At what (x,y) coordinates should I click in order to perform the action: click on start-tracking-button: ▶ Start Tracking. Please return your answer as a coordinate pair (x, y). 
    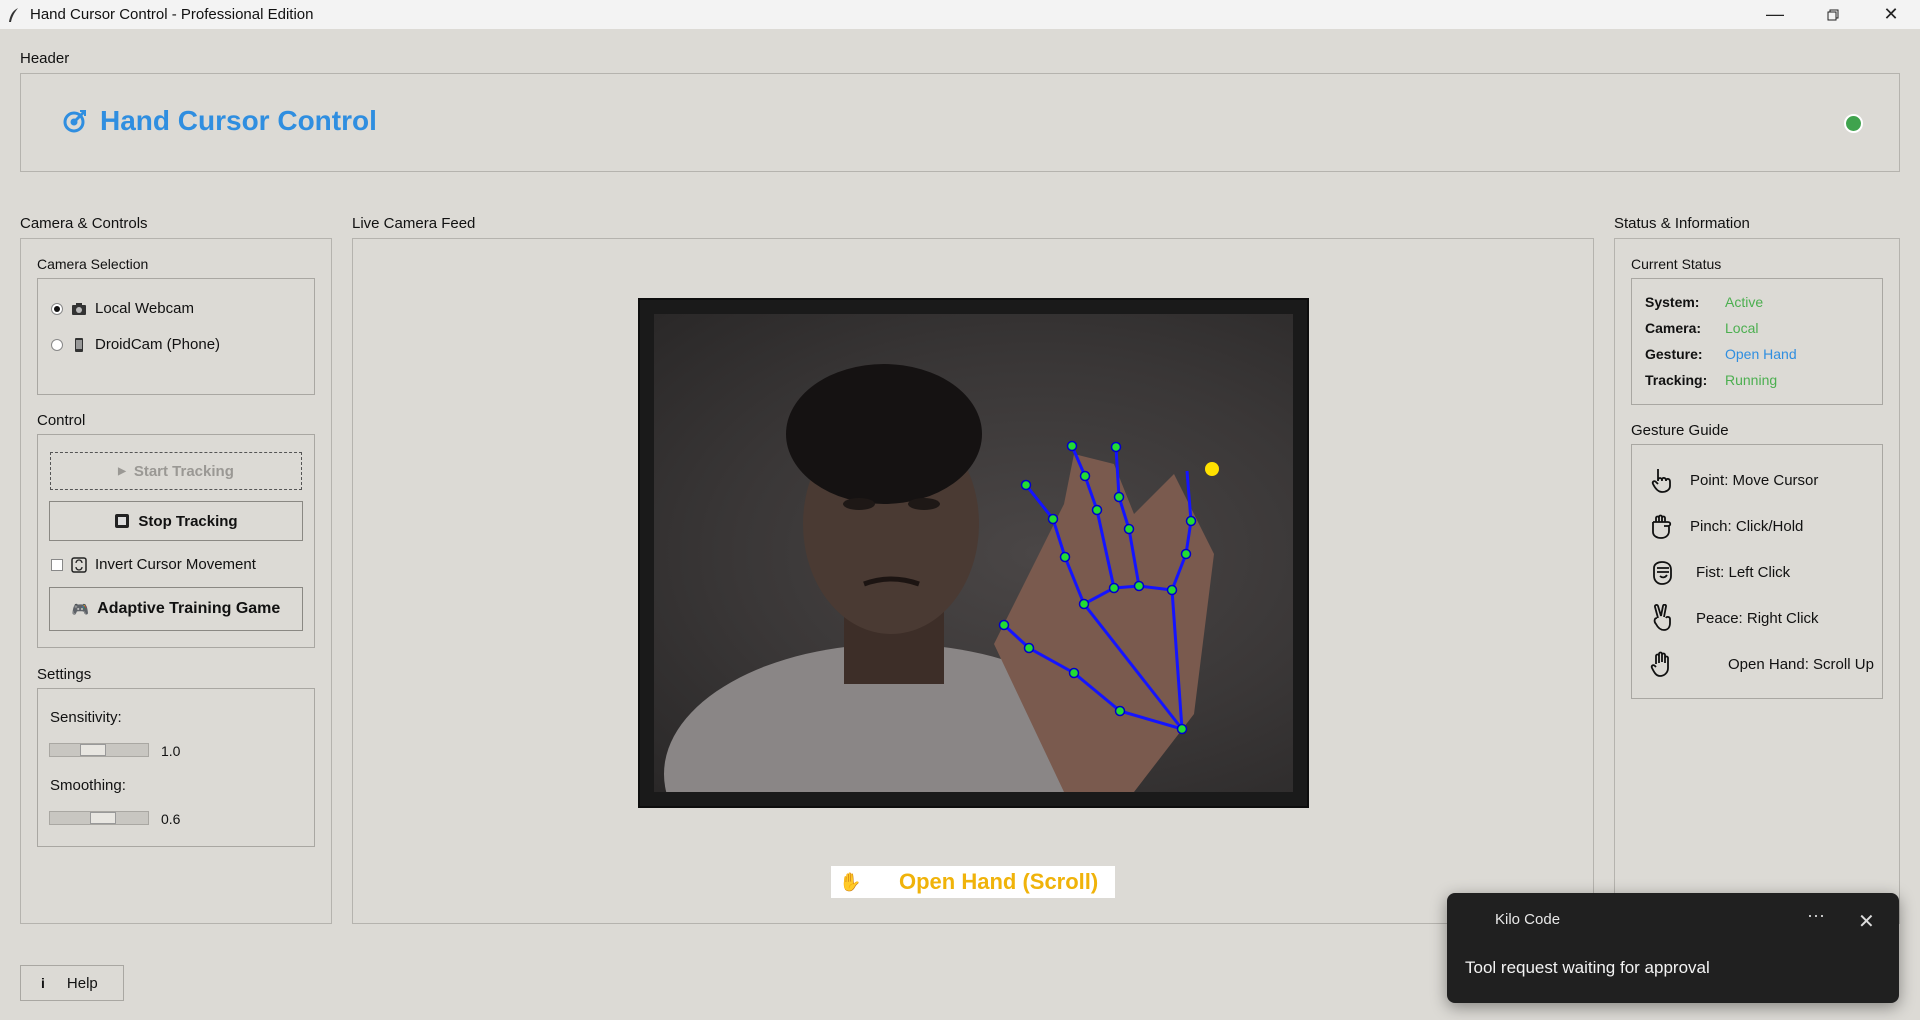
    Looking at the image, I should click on (176, 471).